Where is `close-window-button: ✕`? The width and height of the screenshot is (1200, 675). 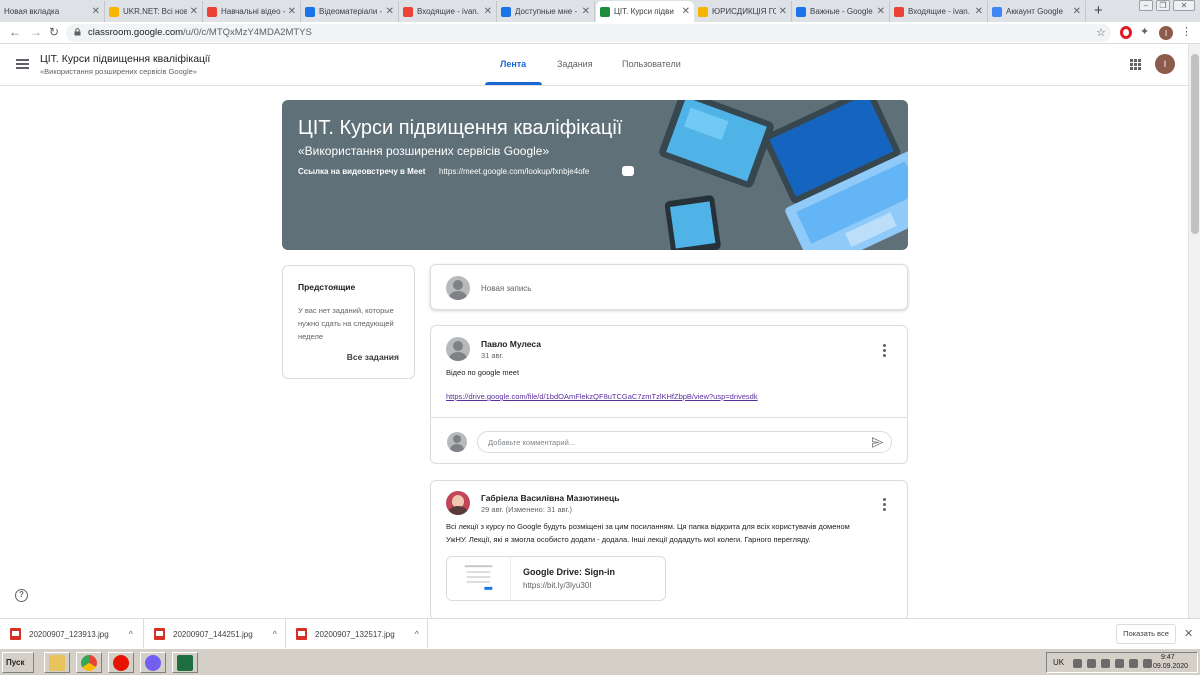 close-window-button: ✕ is located at coordinates (1184, 5).